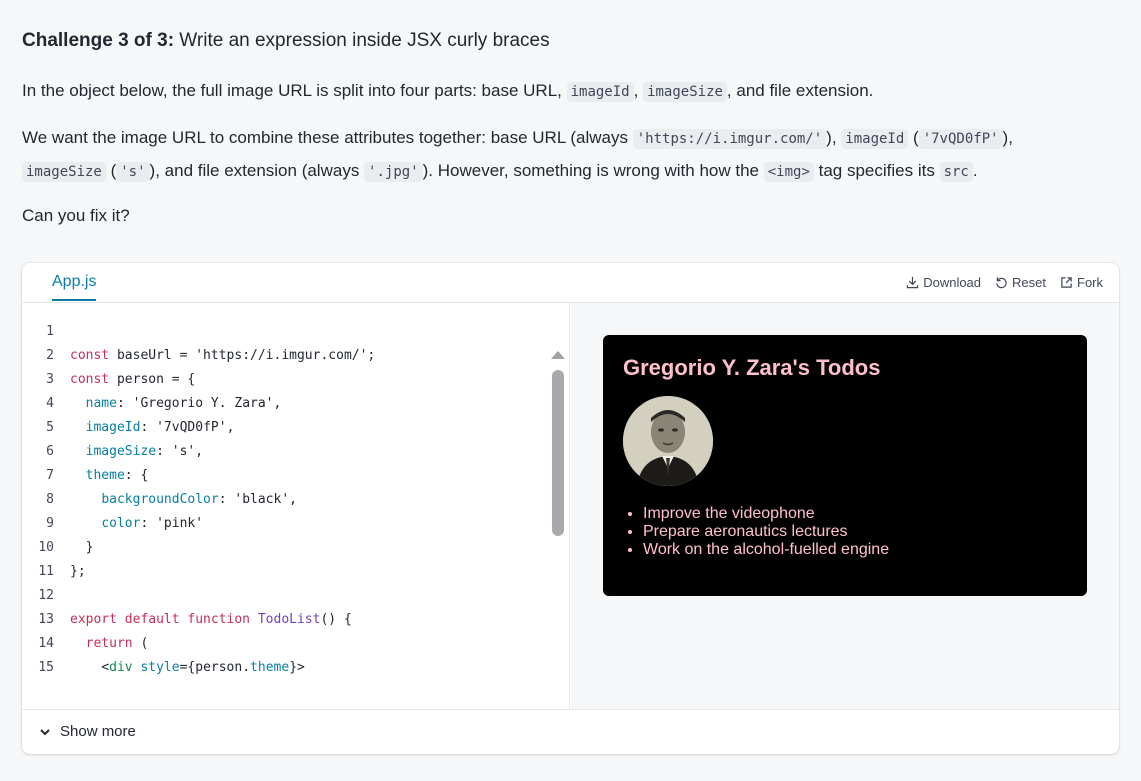  I want to click on code-line: 15 <div style={person.theme}>, so click(163, 668).